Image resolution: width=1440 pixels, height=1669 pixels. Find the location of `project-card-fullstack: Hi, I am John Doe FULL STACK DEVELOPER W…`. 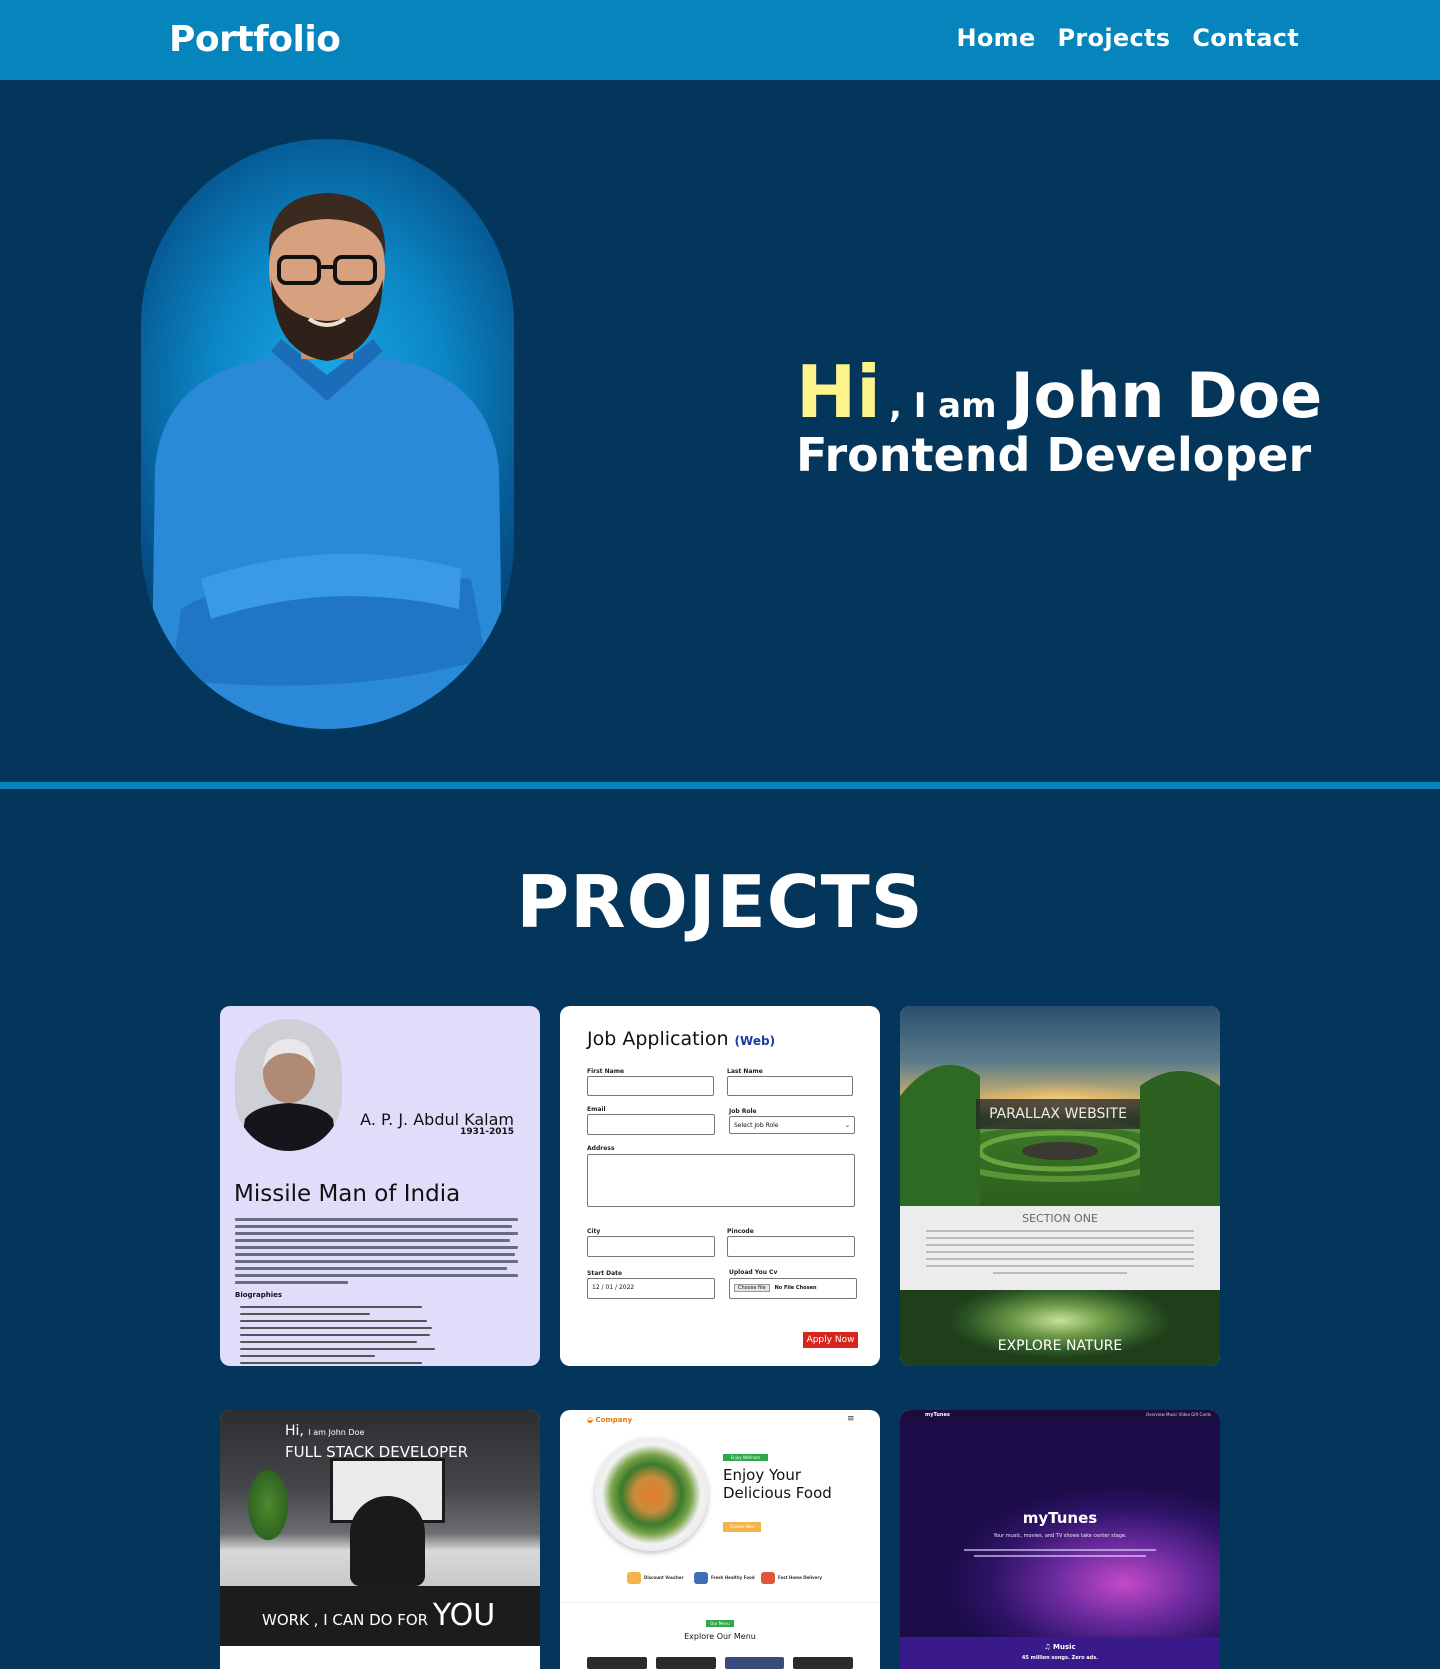

project-card-fullstack: Hi, I am John Doe FULL STACK DEVELOPER W… is located at coordinates (380, 1539).